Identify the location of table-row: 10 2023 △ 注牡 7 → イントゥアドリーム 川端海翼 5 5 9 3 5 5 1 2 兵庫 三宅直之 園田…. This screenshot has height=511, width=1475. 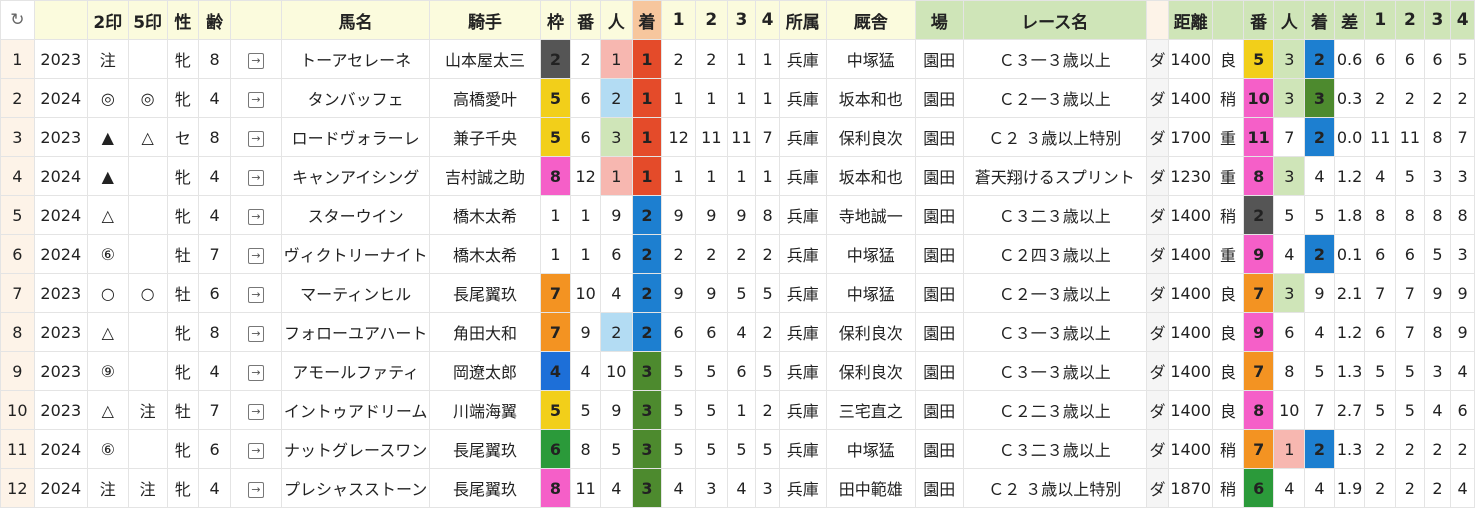
(737, 410).